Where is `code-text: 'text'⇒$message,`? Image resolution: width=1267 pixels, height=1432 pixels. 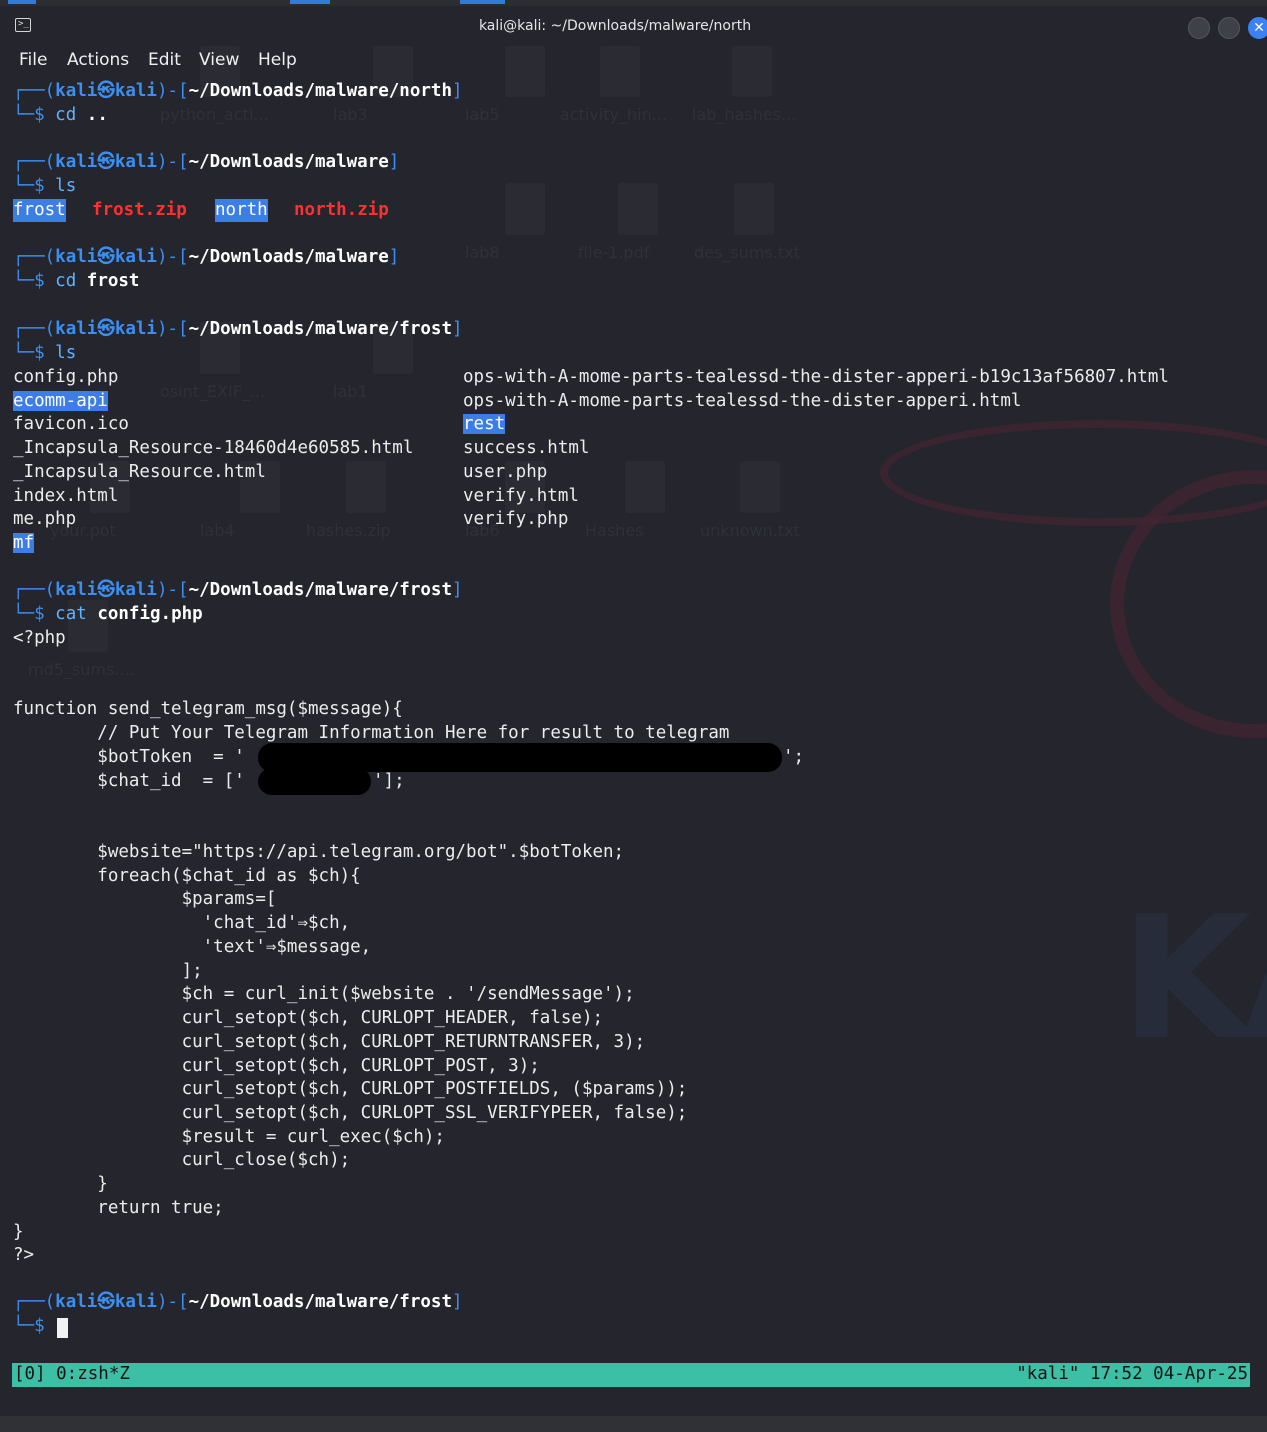 code-text: 'text'⇒$message, is located at coordinates (192, 947).